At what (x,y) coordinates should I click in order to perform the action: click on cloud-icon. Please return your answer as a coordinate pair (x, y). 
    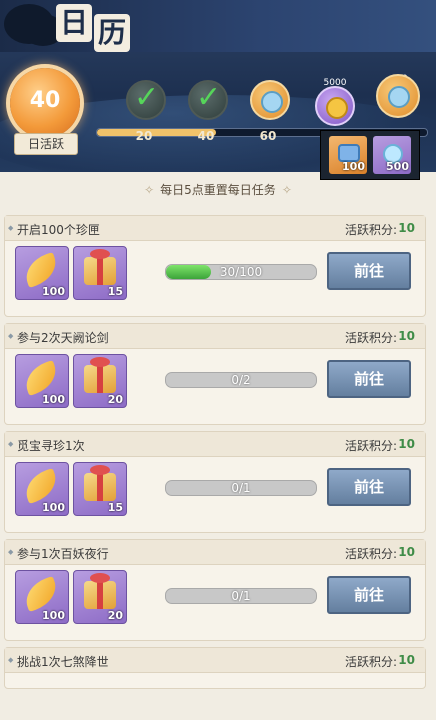
    Looking at the image, I should click on (29, 24).